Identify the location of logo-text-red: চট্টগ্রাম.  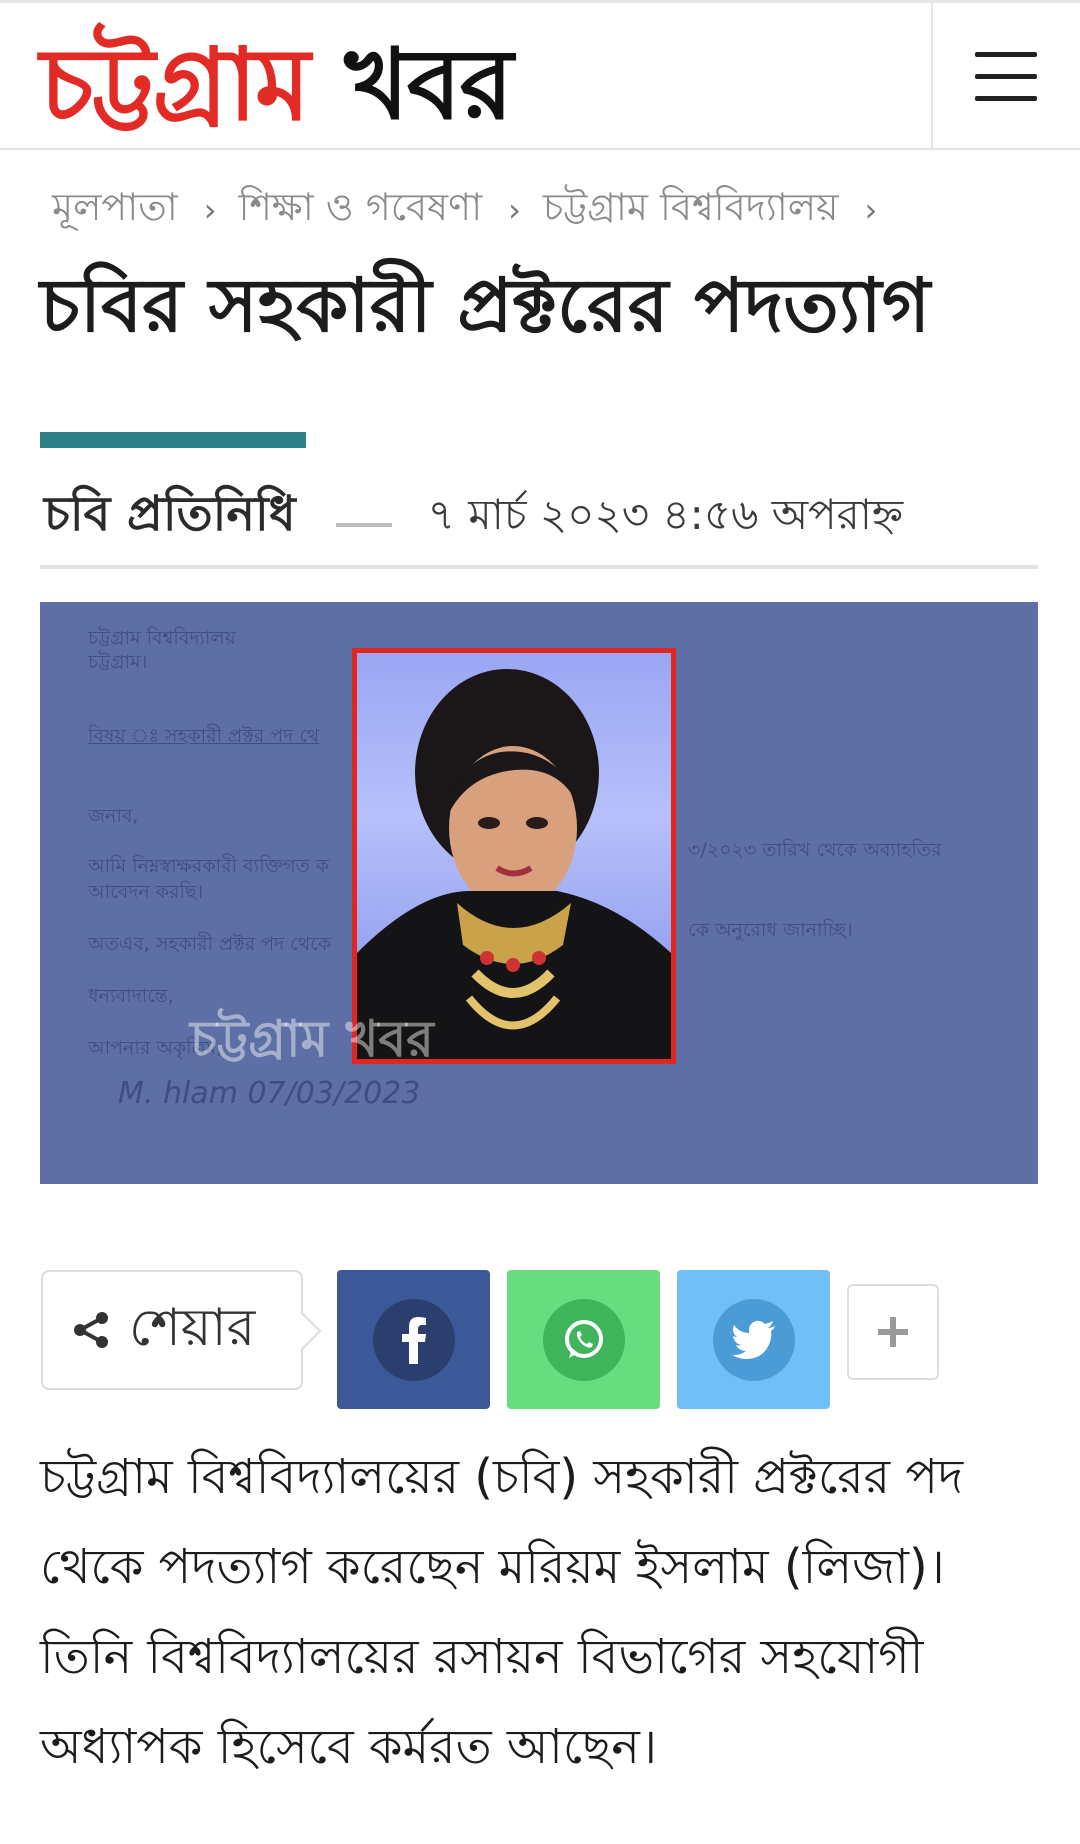
(175, 84).